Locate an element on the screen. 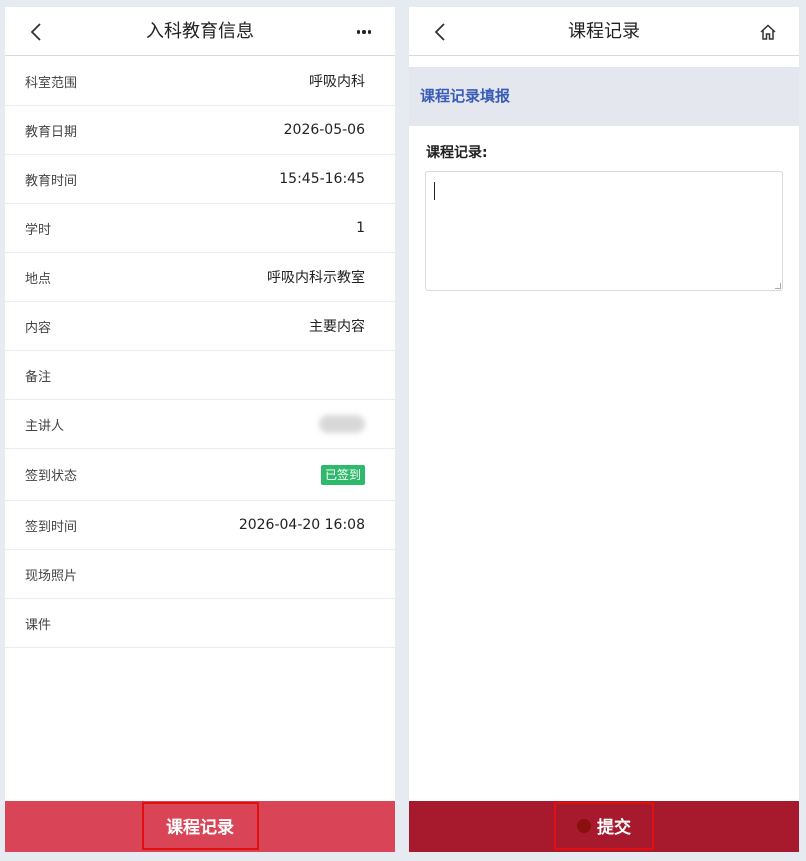 The width and height of the screenshot is (806, 861). blurred-speaker-name is located at coordinates (342, 424).